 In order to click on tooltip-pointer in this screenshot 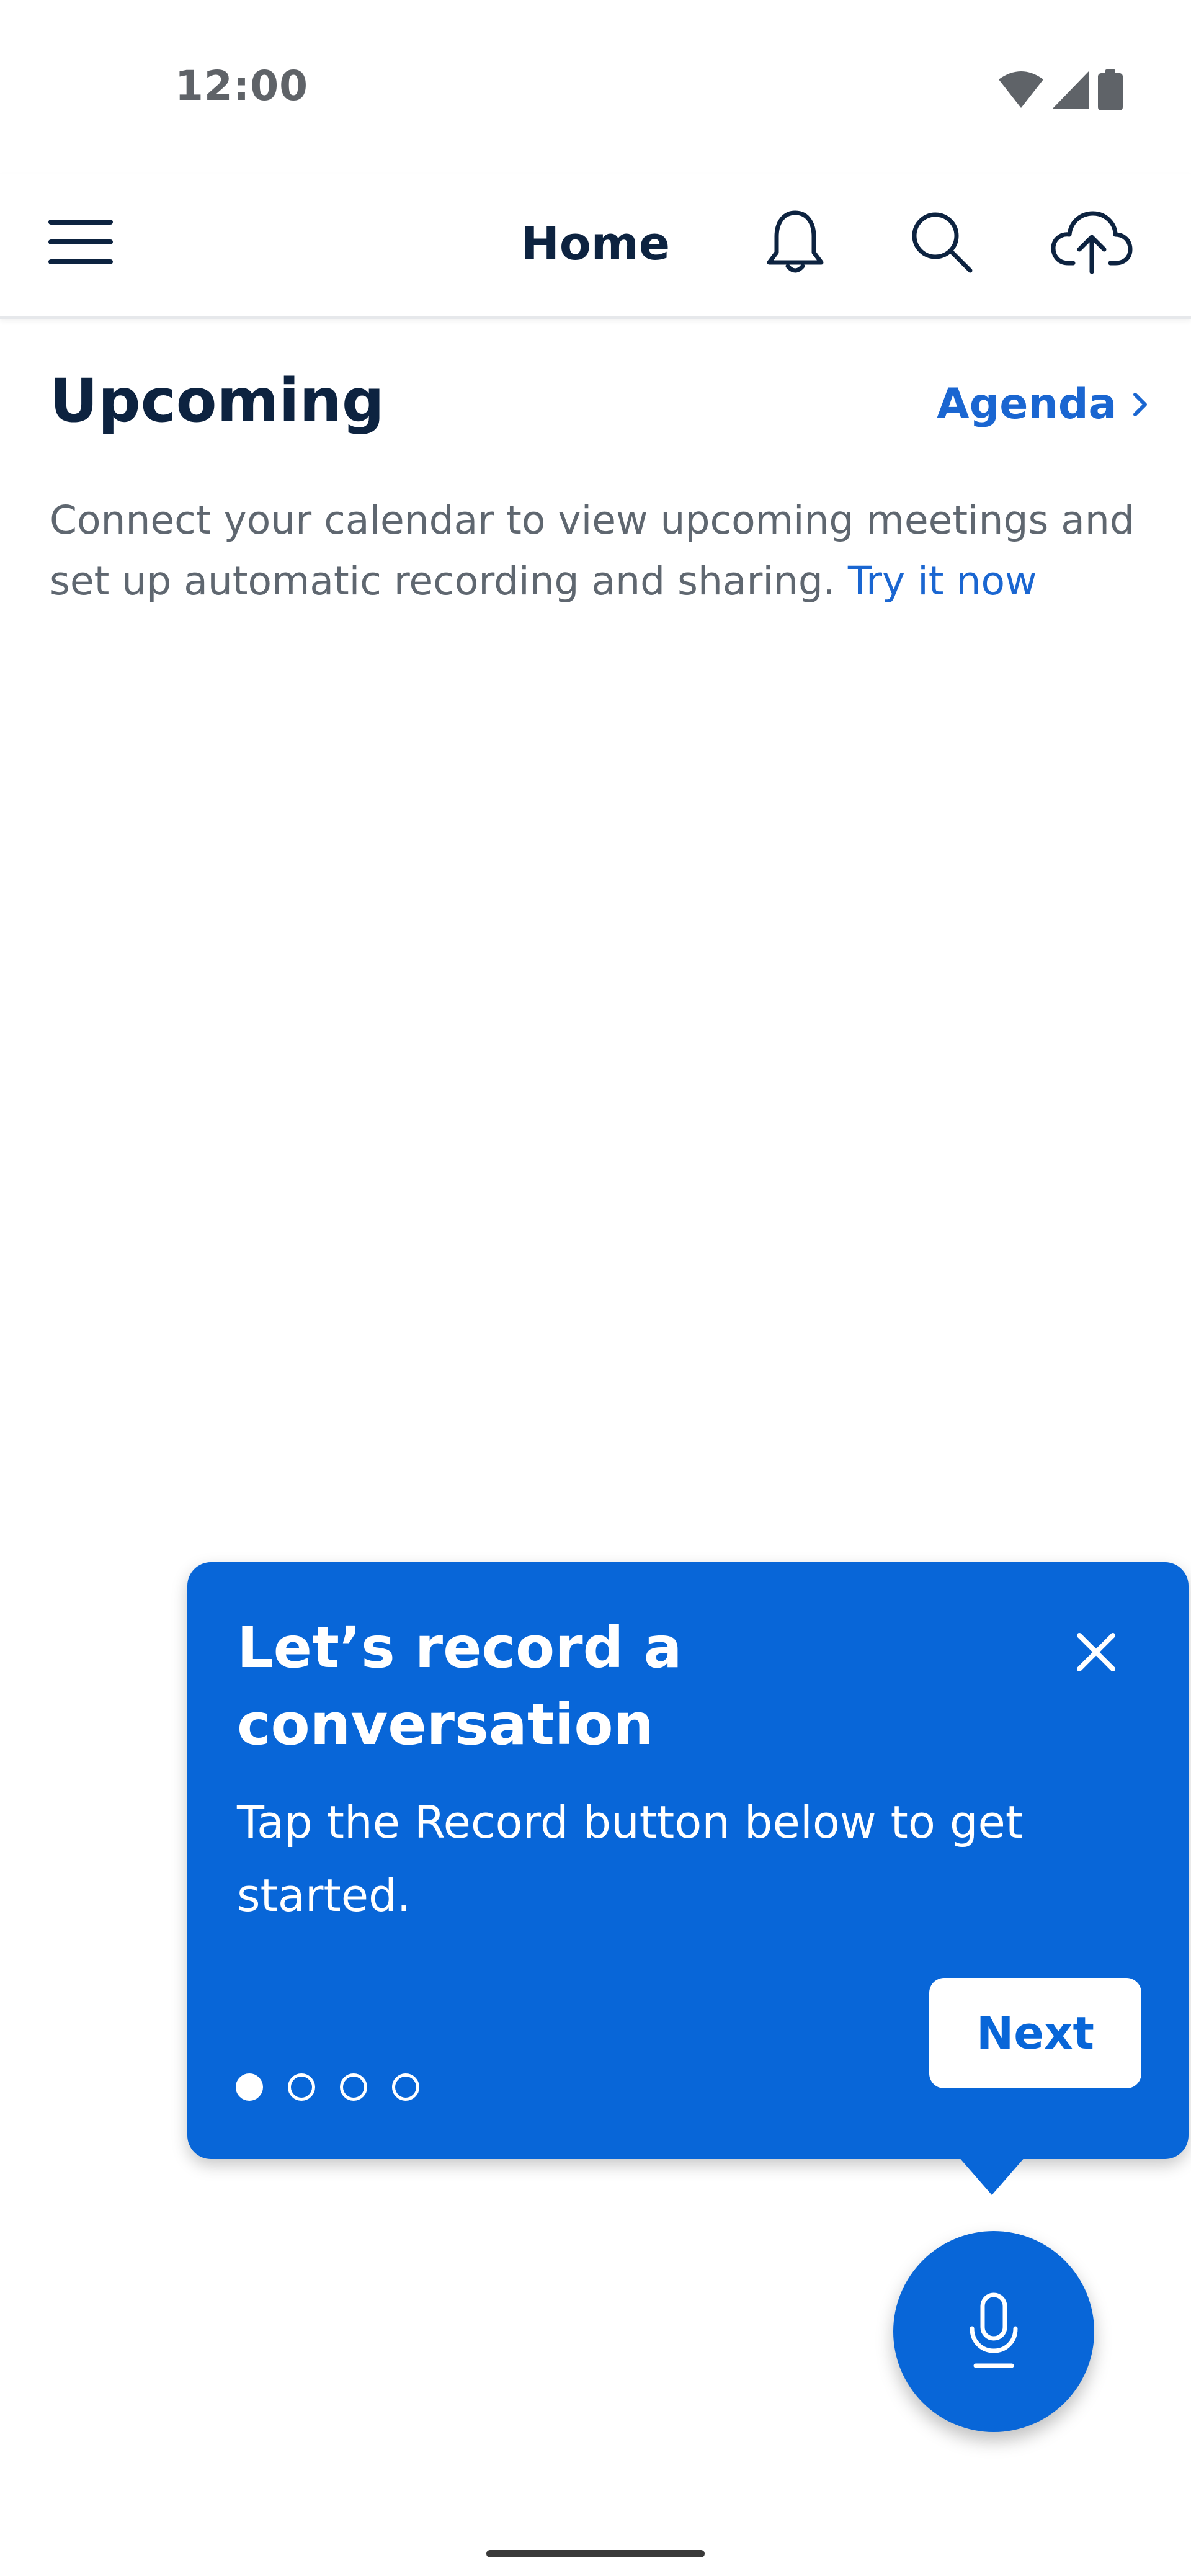, I will do `click(992, 2176)`.